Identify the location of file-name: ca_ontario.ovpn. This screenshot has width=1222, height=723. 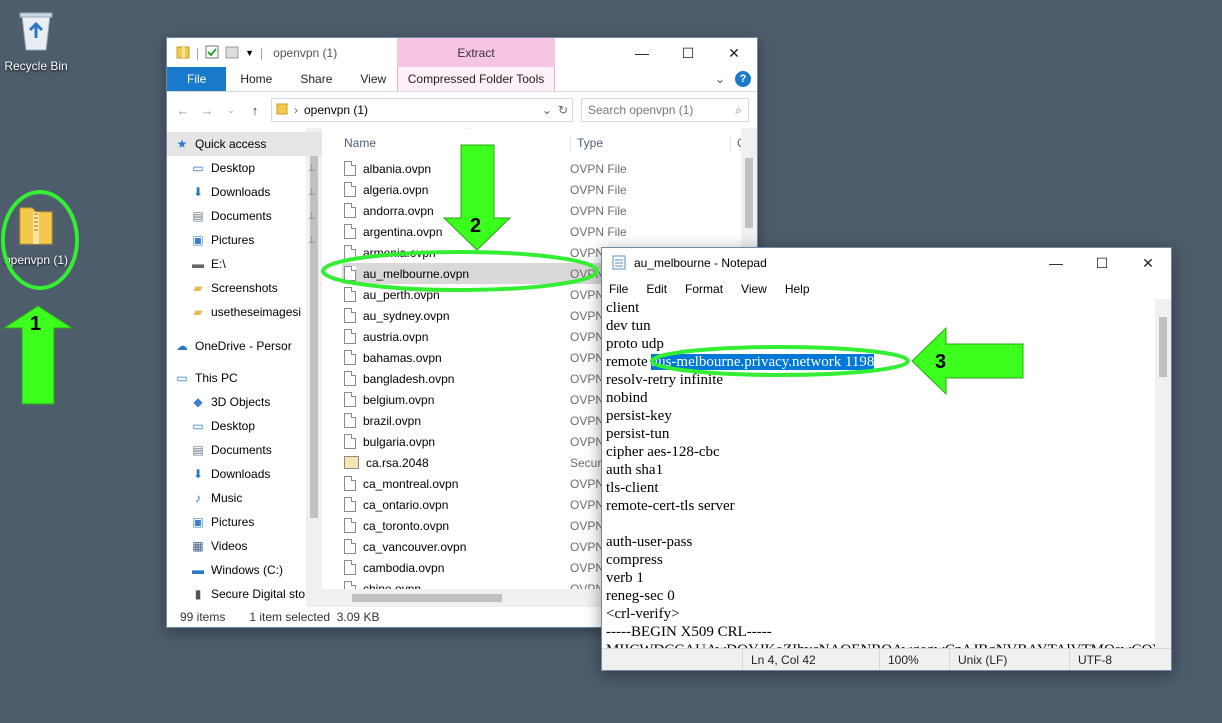
(406, 504).